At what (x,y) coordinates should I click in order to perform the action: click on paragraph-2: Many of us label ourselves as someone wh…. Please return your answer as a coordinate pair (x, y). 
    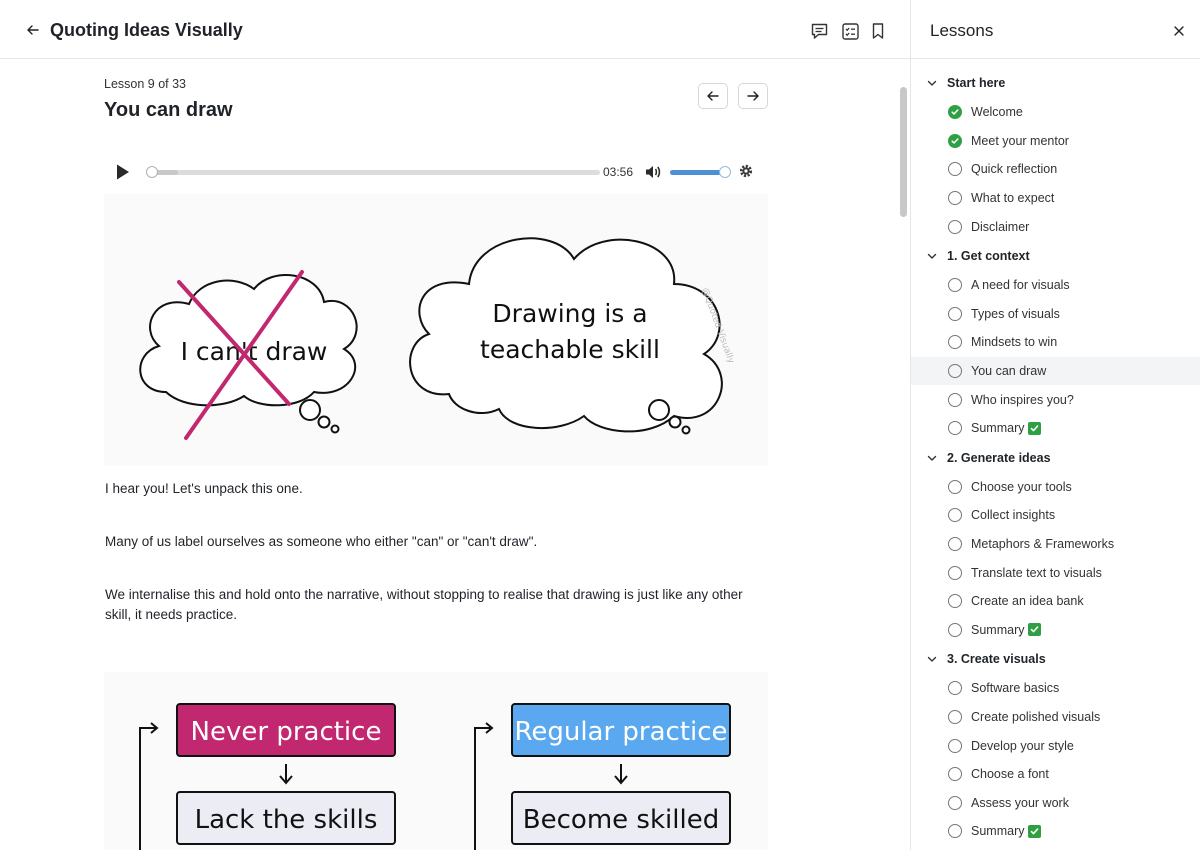
    Looking at the image, I should click on (321, 541).